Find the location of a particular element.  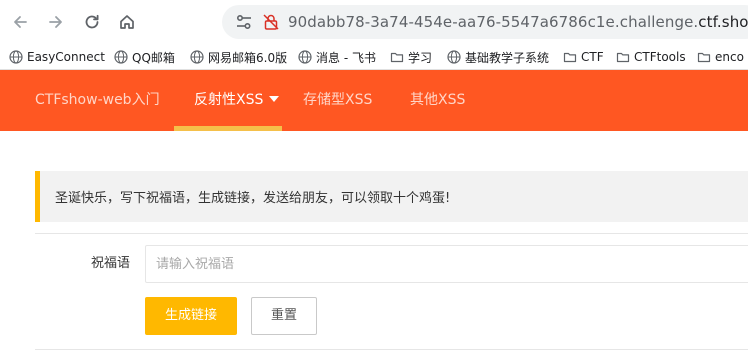

notice-box: 圣诞快乐，写下祝福语，生成链接，发送给朋友，可以领取十个鸡蛋! is located at coordinates (391, 196).